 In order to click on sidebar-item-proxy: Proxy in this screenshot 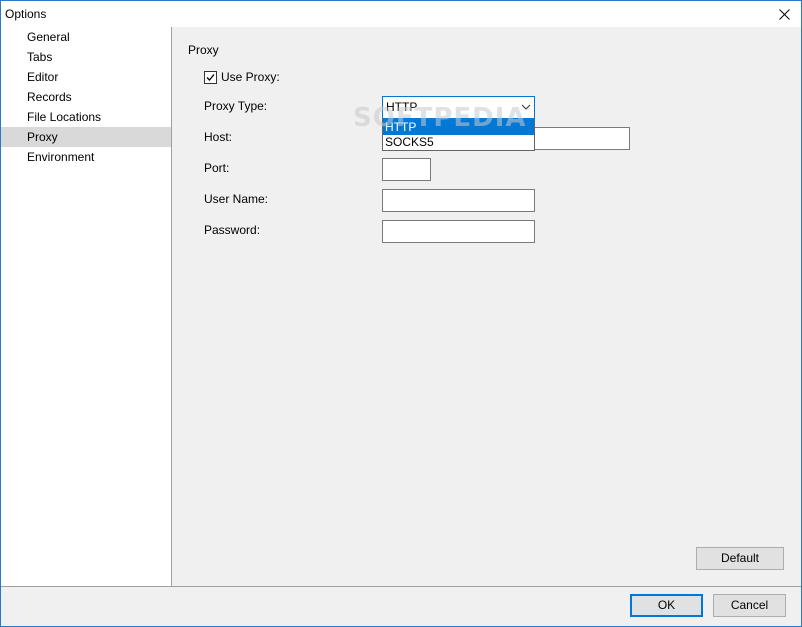, I will do `click(86, 137)`.